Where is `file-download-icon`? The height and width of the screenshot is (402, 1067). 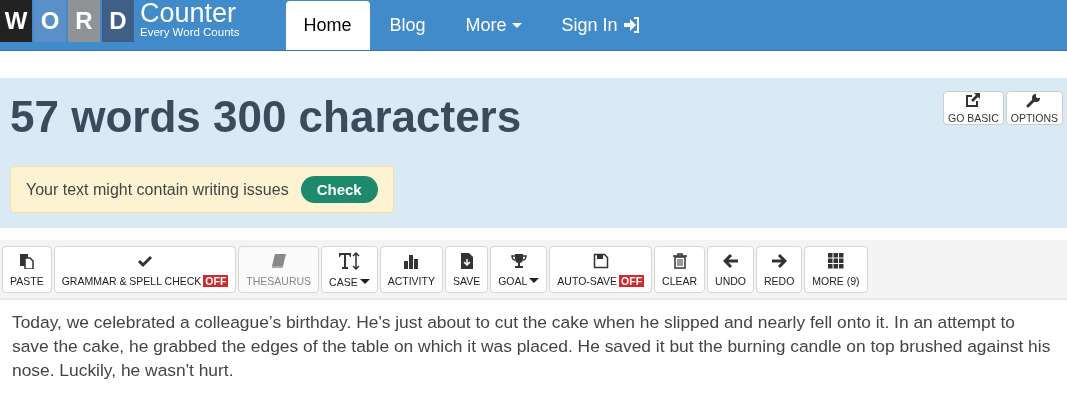
file-download-icon is located at coordinates (466, 260).